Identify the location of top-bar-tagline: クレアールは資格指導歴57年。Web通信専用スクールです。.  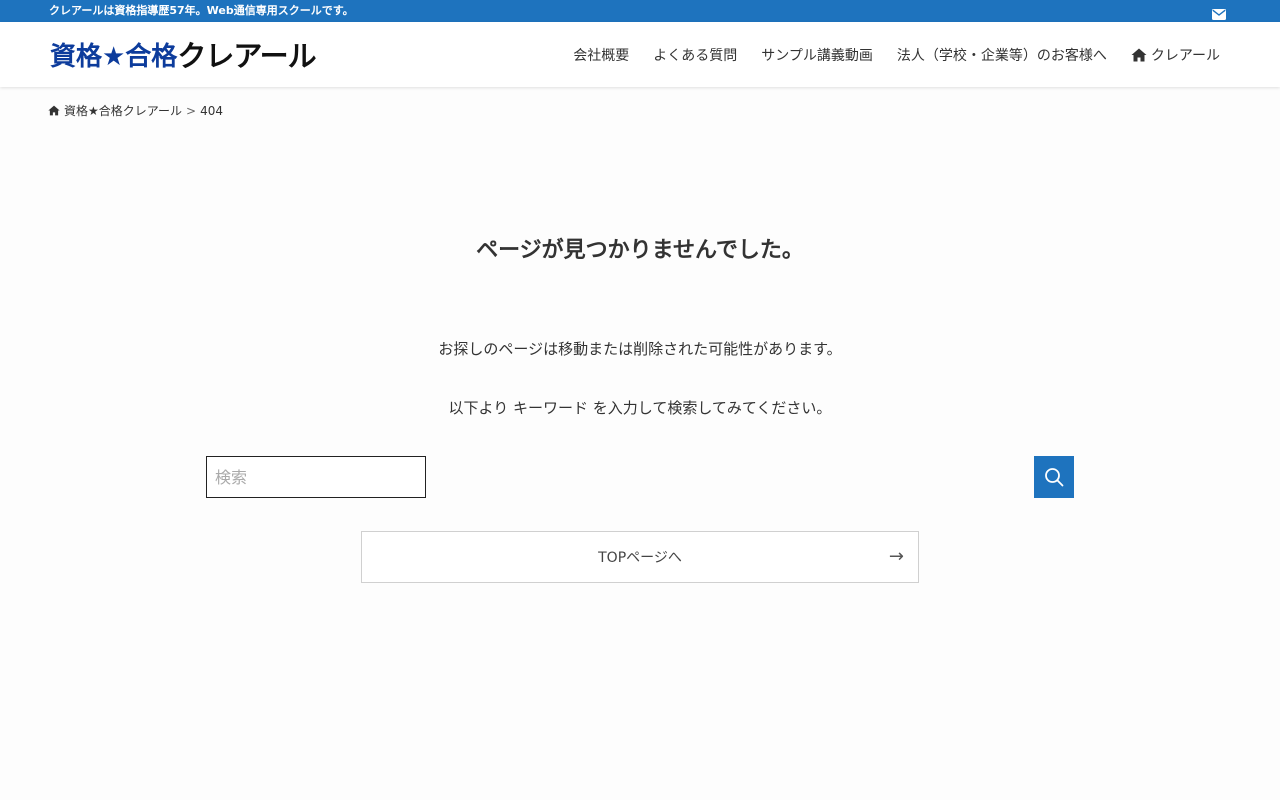
(201, 10).